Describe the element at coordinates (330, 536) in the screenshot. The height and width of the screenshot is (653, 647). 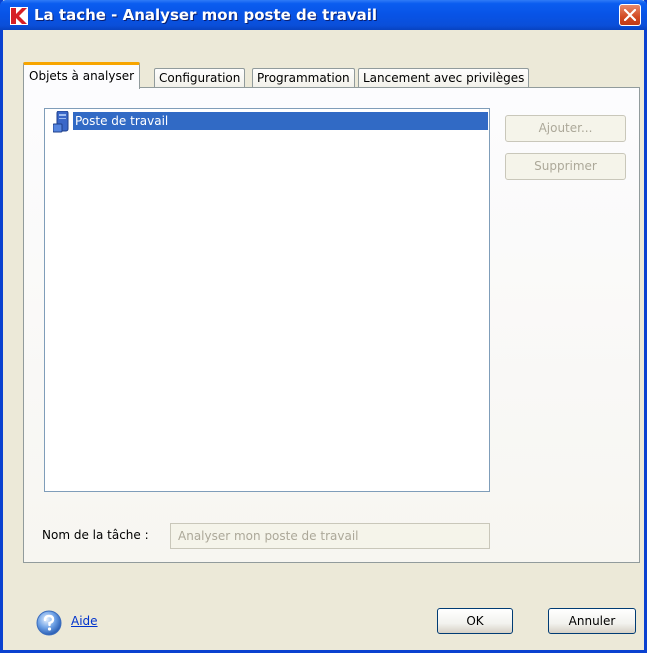
I see `task-name-input: Analyser mon poste de travail` at that location.